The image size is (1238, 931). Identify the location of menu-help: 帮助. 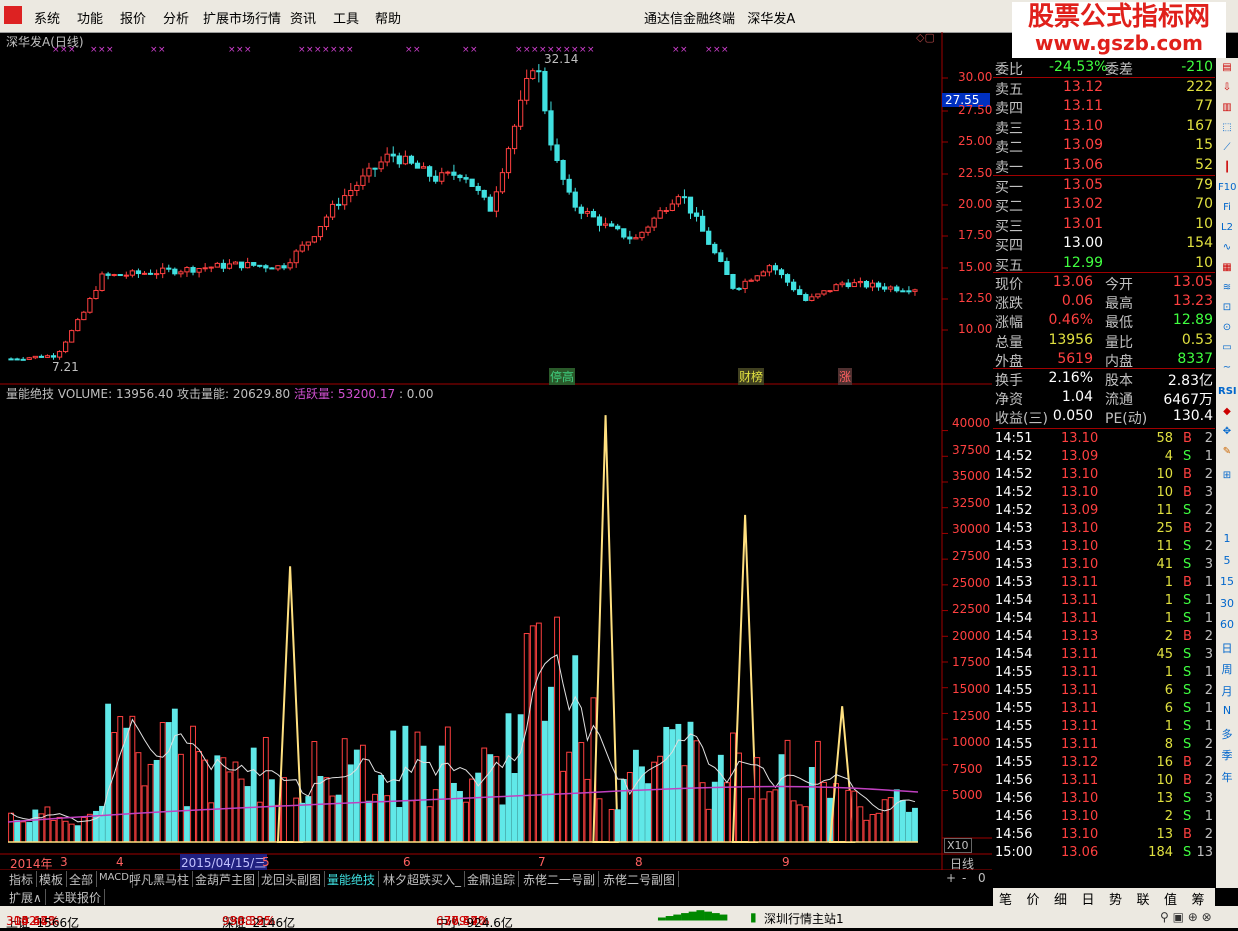
(388, 17).